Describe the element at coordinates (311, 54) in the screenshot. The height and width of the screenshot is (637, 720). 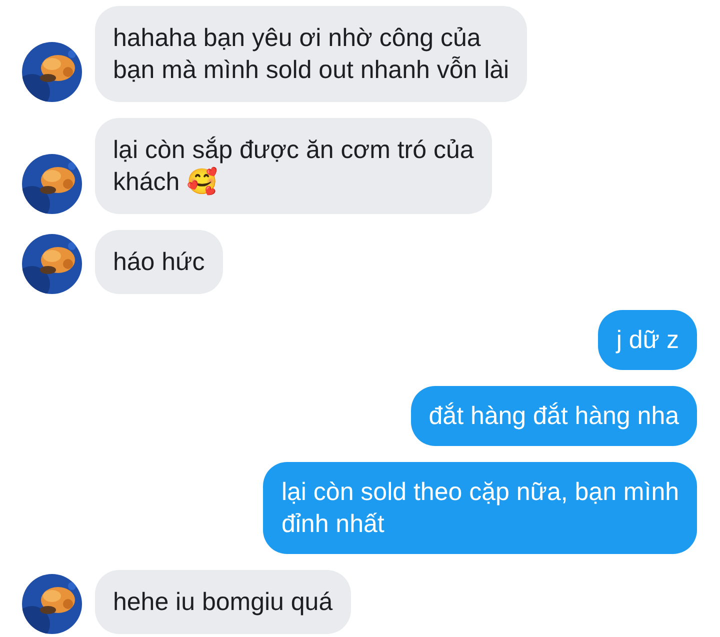
I see `message-bubble: hahaha bạn yêu ơi nhờ công của bạn mà mình sold out nhanh vỗn lài` at that location.